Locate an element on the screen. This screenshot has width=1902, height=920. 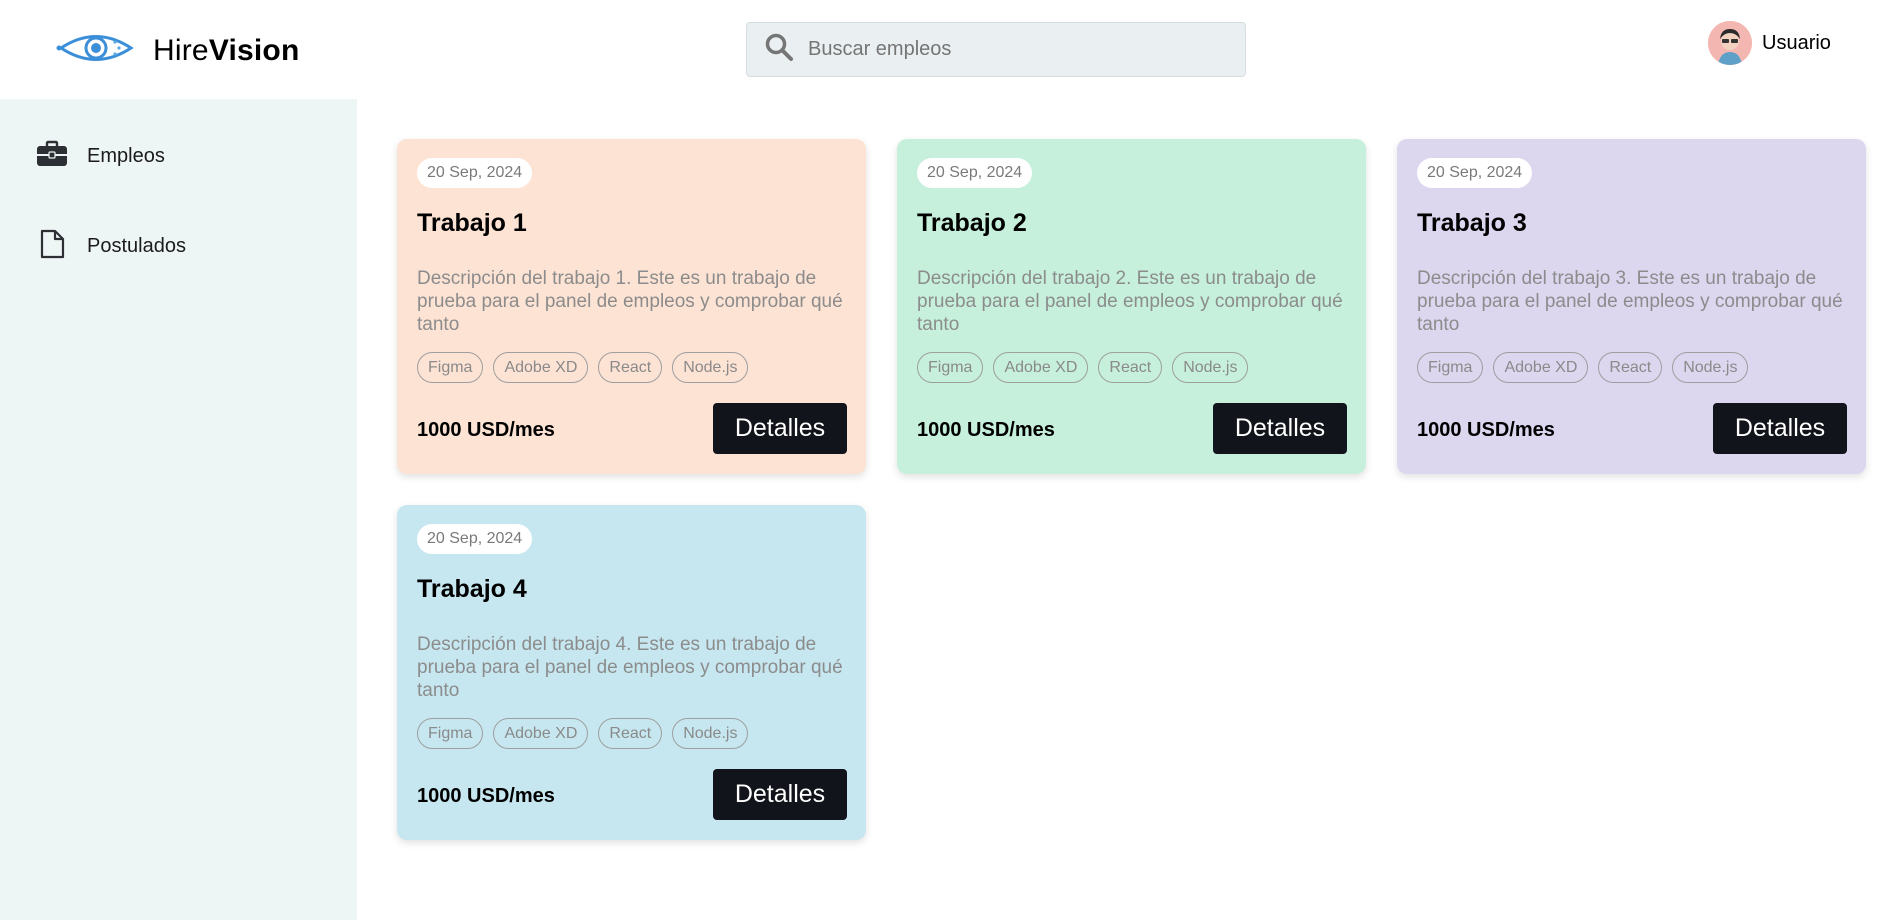
search-input is located at coordinates (1008, 49).